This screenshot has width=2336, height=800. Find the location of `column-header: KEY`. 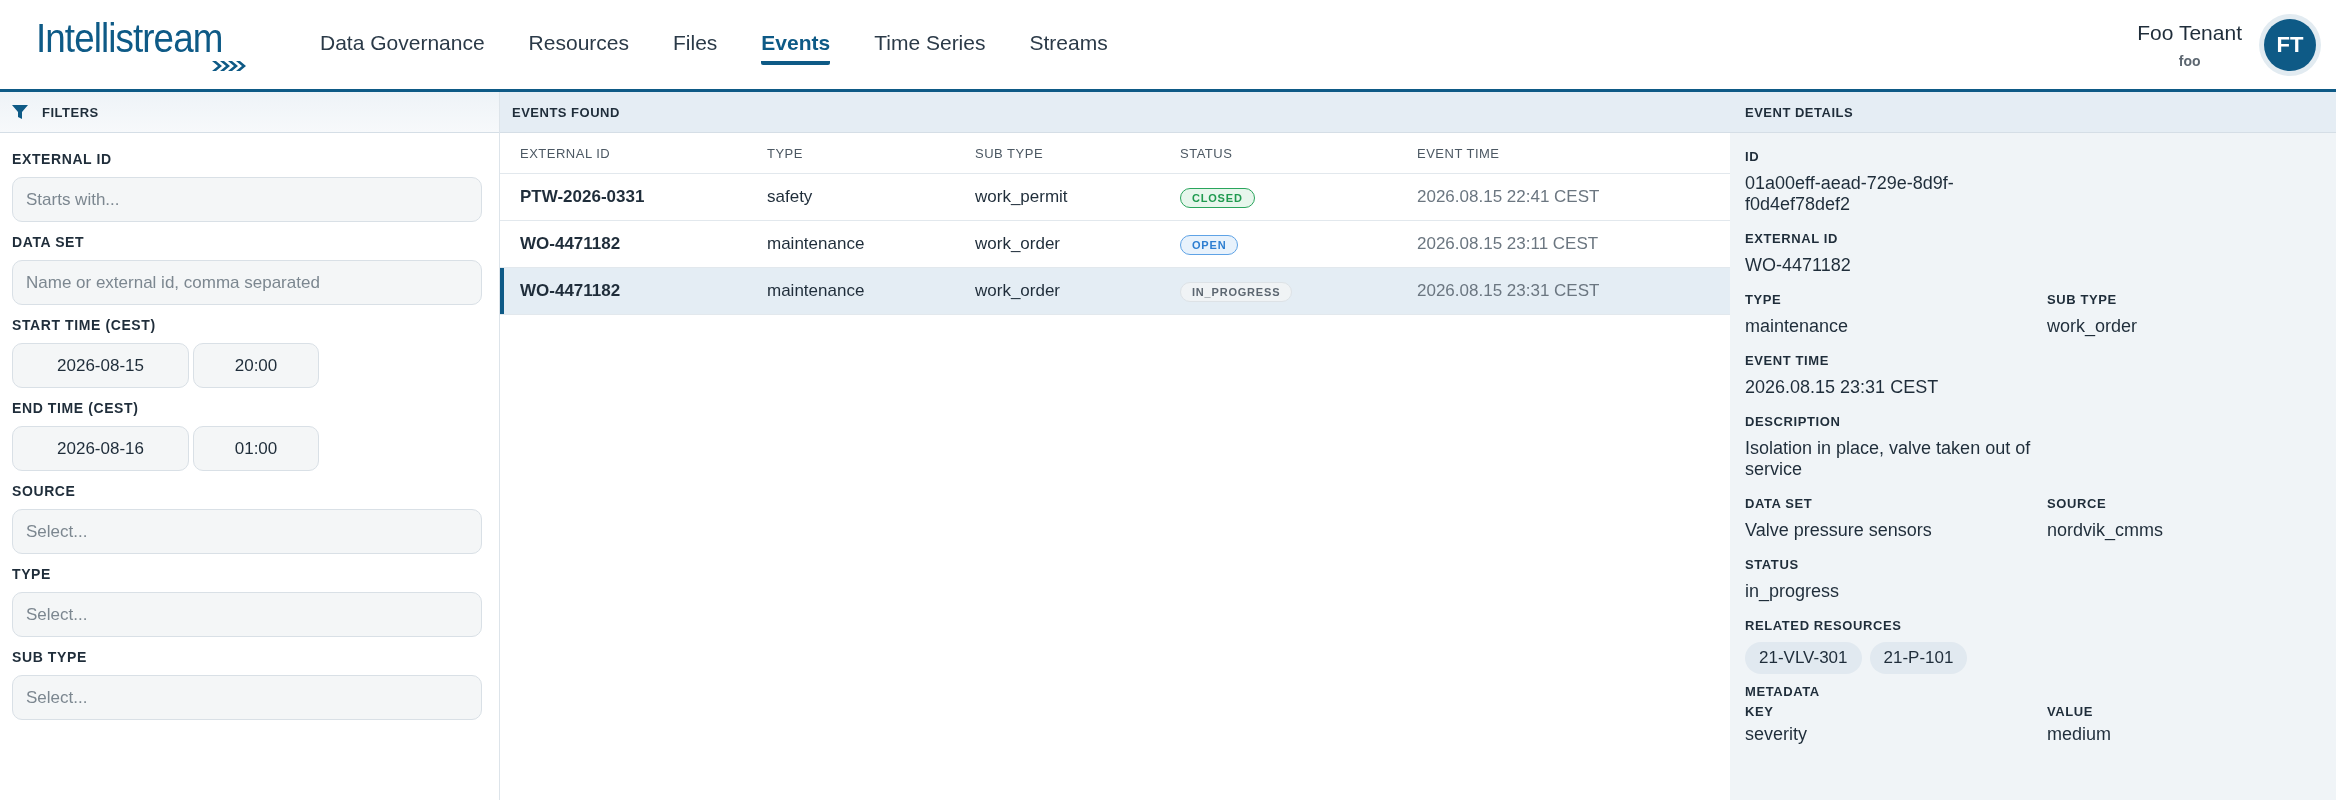

column-header: KEY is located at coordinates (1760, 711).